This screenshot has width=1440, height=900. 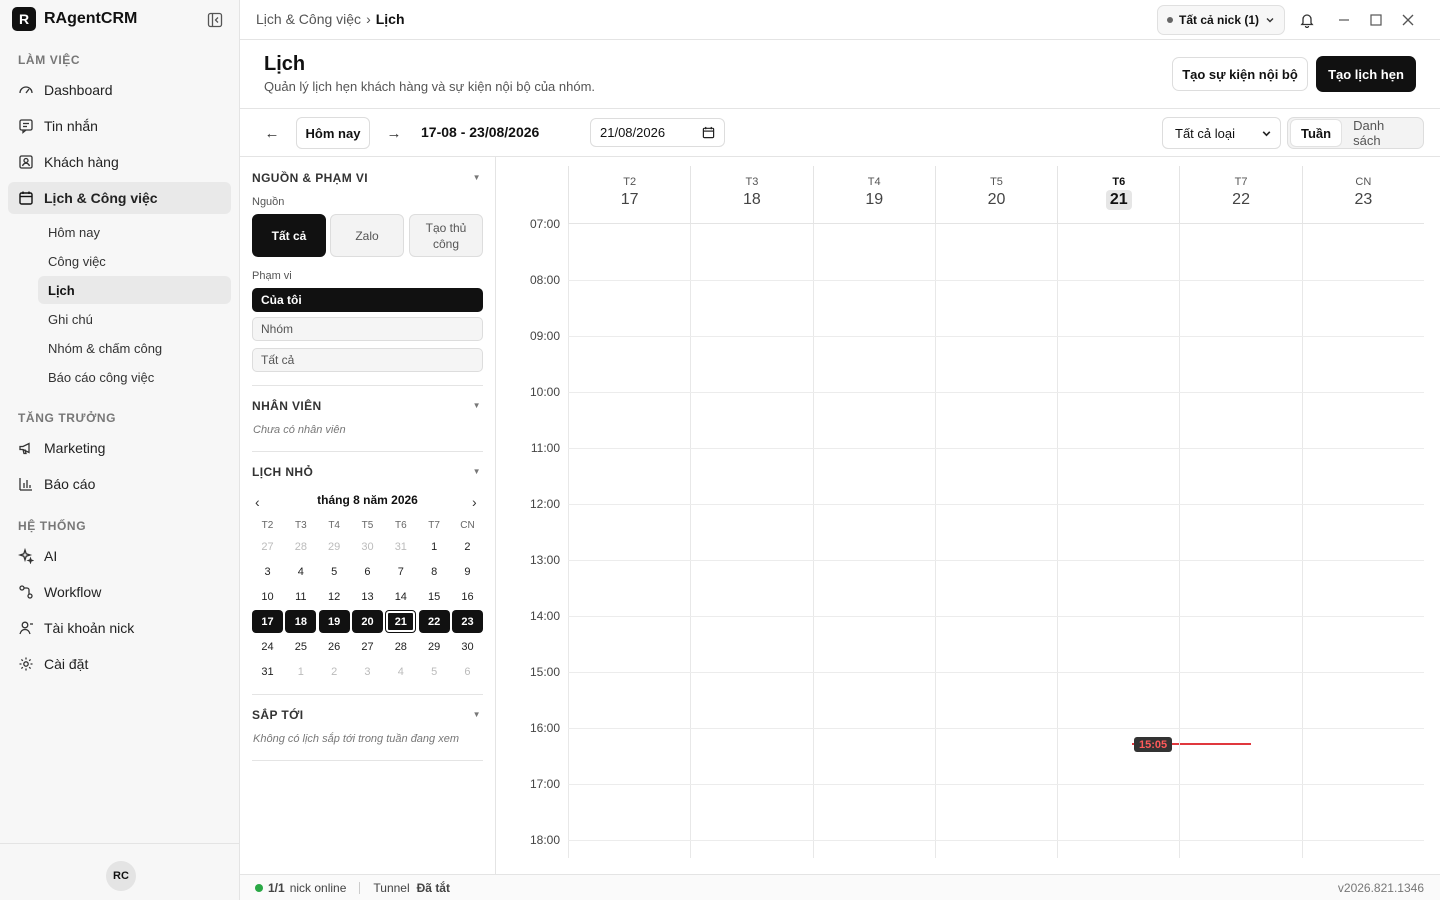 I want to click on sidebar-item-dashboard: Dashboard, so click(x=119, y=90).